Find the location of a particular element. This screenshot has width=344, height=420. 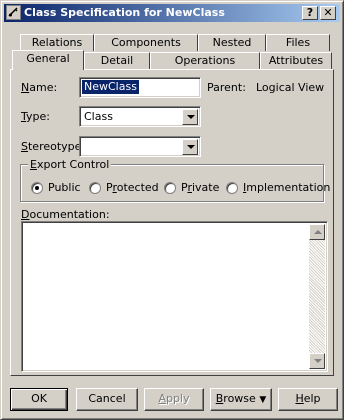

scroll-up-button is located at coordinates (317, 232).